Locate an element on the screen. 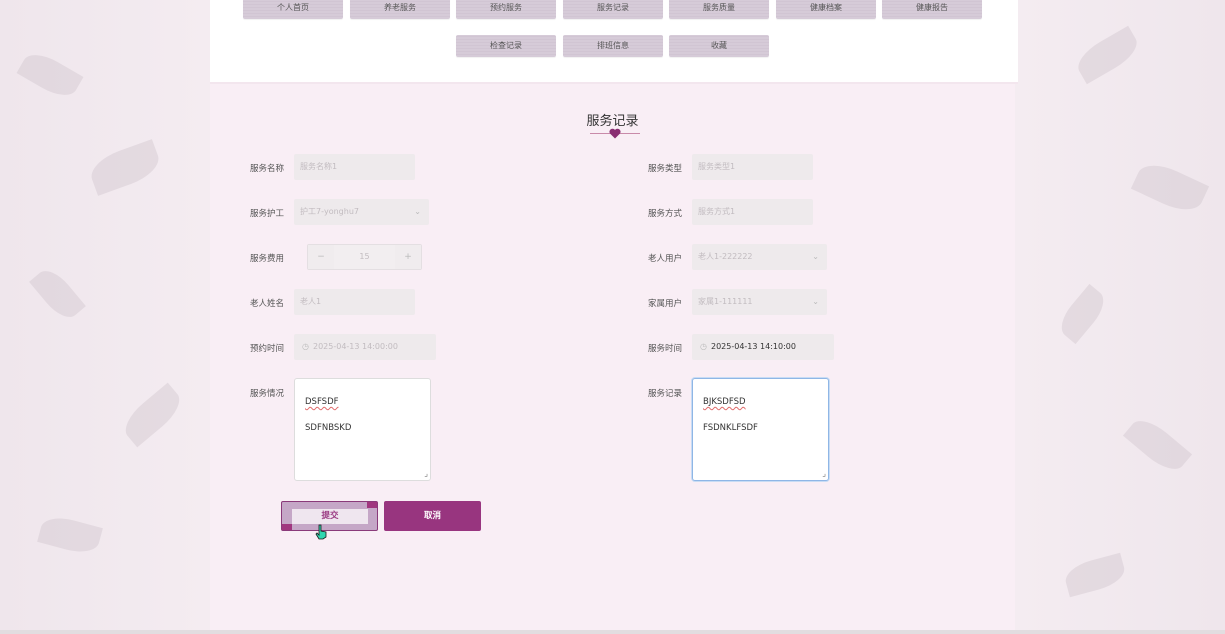 This screenshot has width=1225, height=634. submit-button-label: 提交 is located at coordinates (330, 516).